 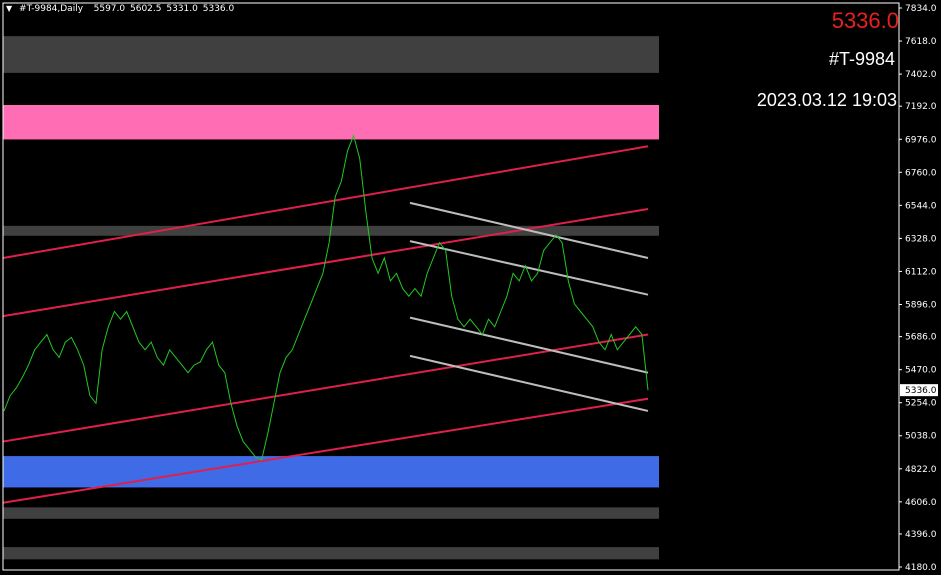 What do you see at coordinates (921, 75) in the screenshot?
I see `y-tick-label: 7402.0` at bounding box center [921, 75].